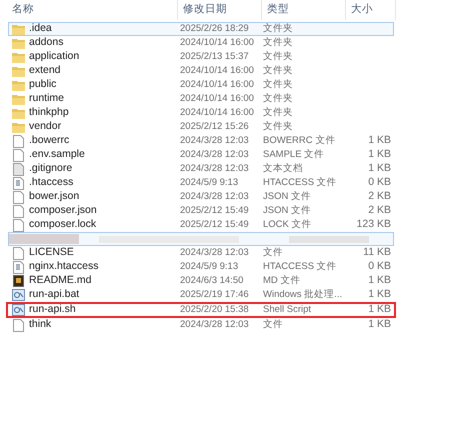  What do you see at coordinates (45, 126) in the screenshot?
I see `file-name: vendor` at bounding box center [45, 126].